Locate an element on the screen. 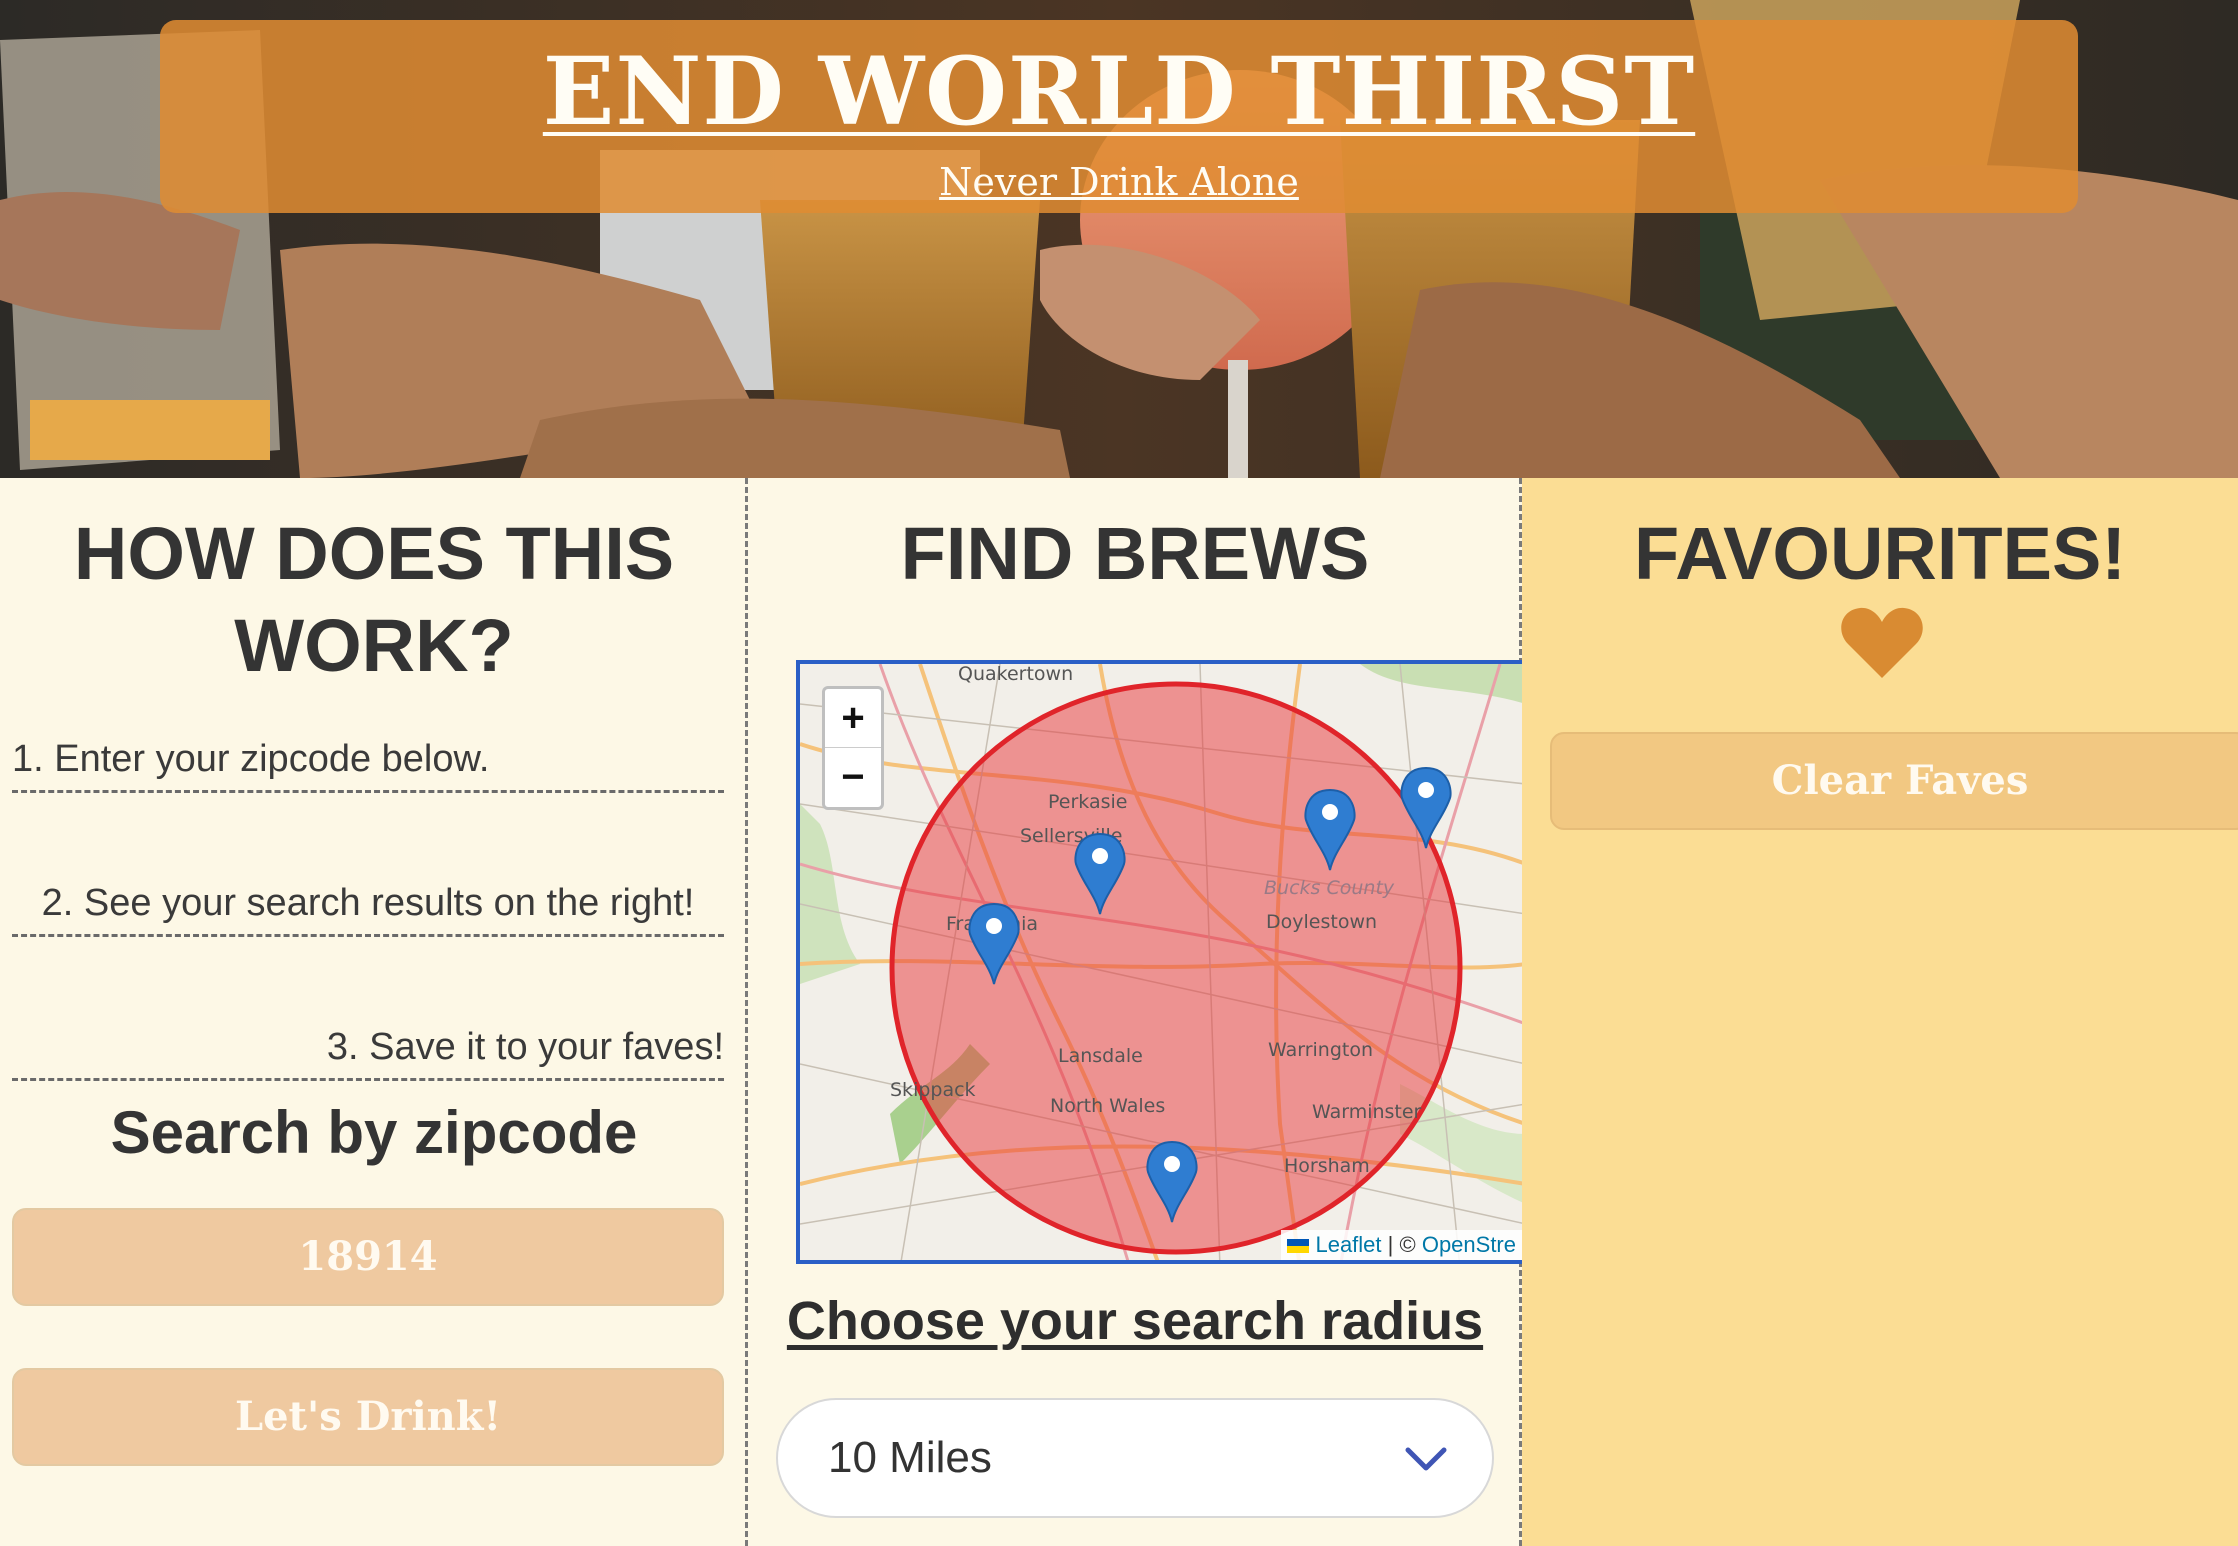  title-banner: END WORLD THIRST Never Drink Alone is located at coordinates (1119, 116).